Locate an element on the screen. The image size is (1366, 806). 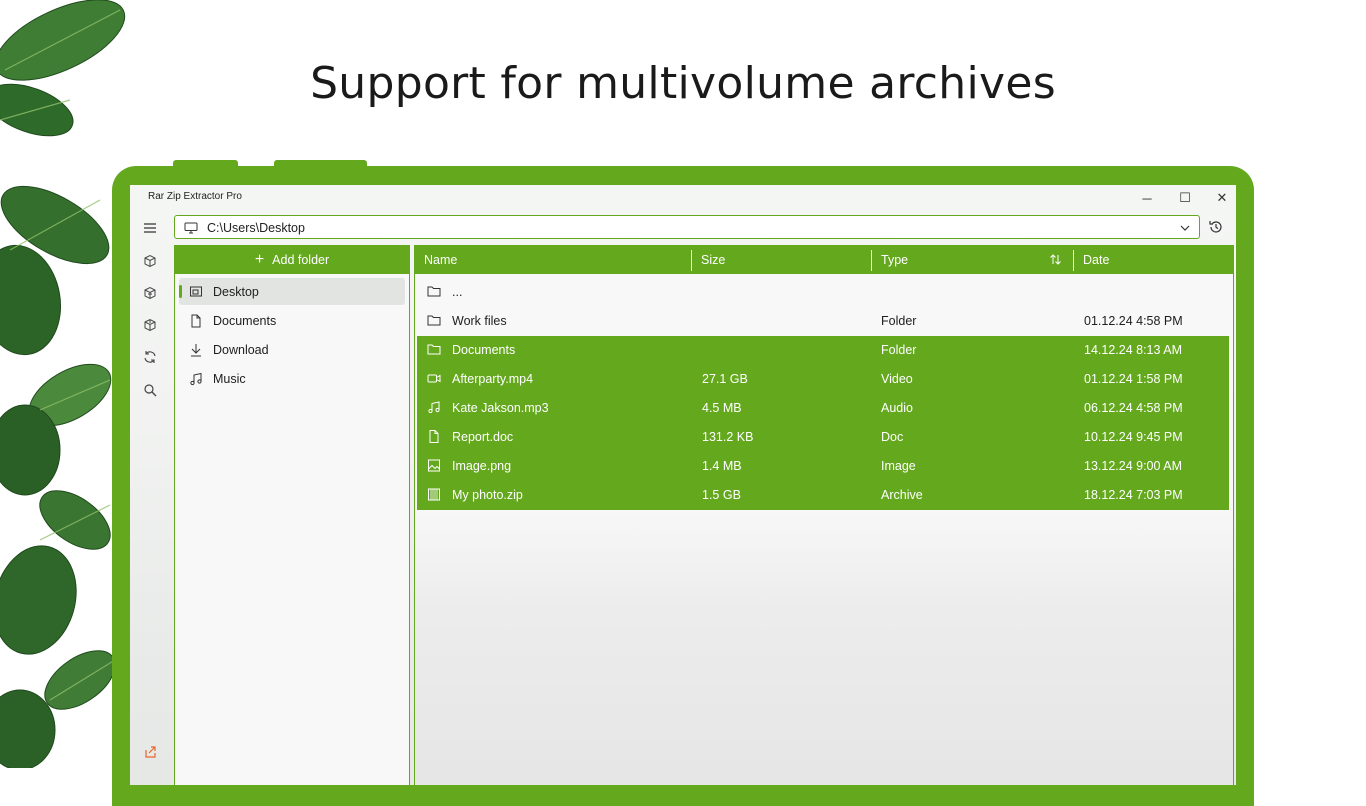
compress-box-icon is located at coordinates (150, 325).